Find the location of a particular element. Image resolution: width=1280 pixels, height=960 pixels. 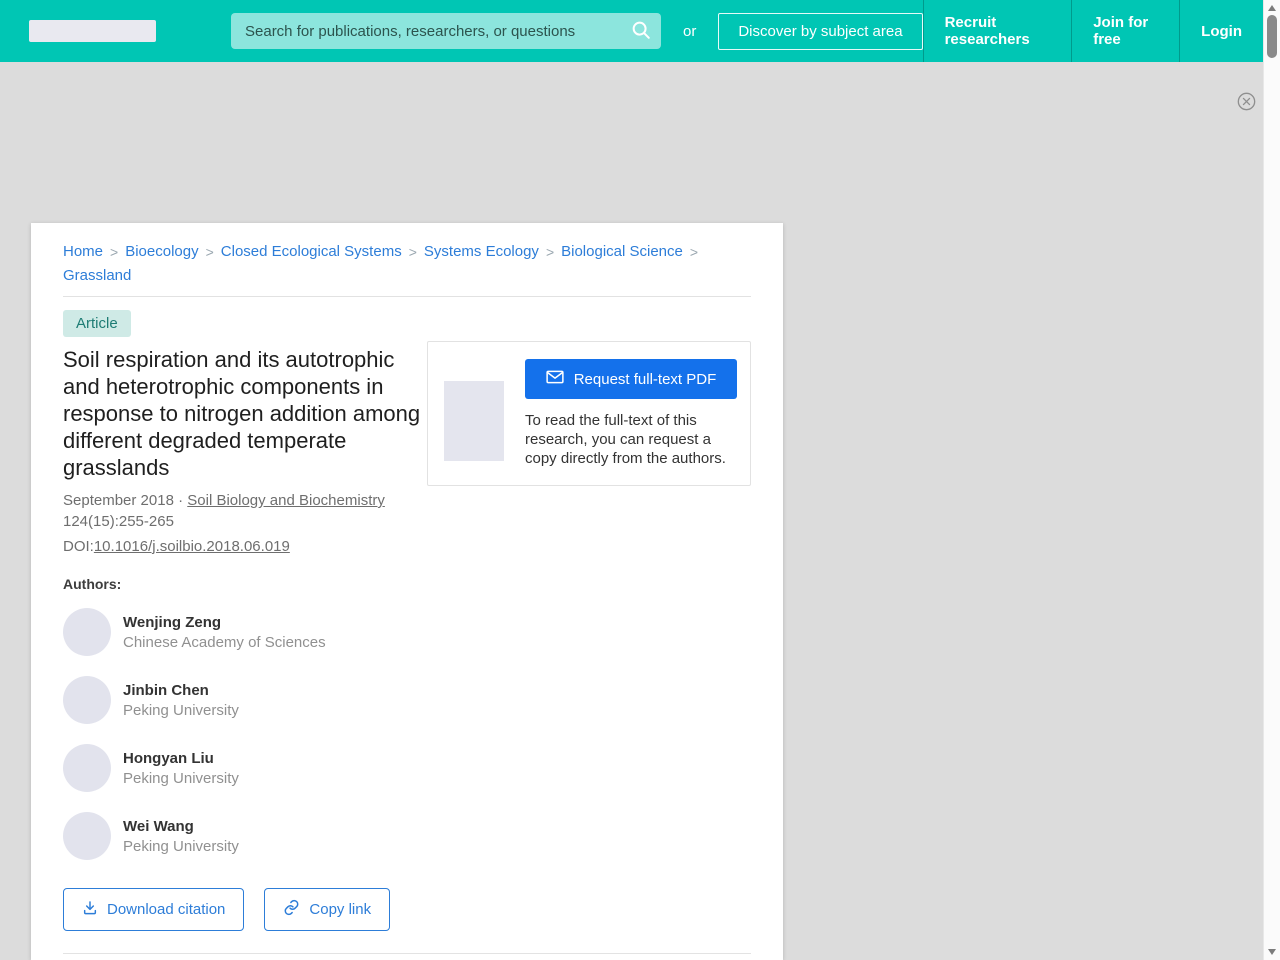

author-name: Hongyan Liu is located at coordinates (181, 758).